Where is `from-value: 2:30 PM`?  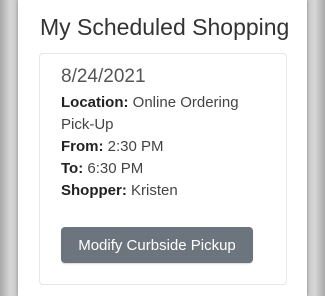
from-value: 2:30 PM is located at coordinates (135, 146).